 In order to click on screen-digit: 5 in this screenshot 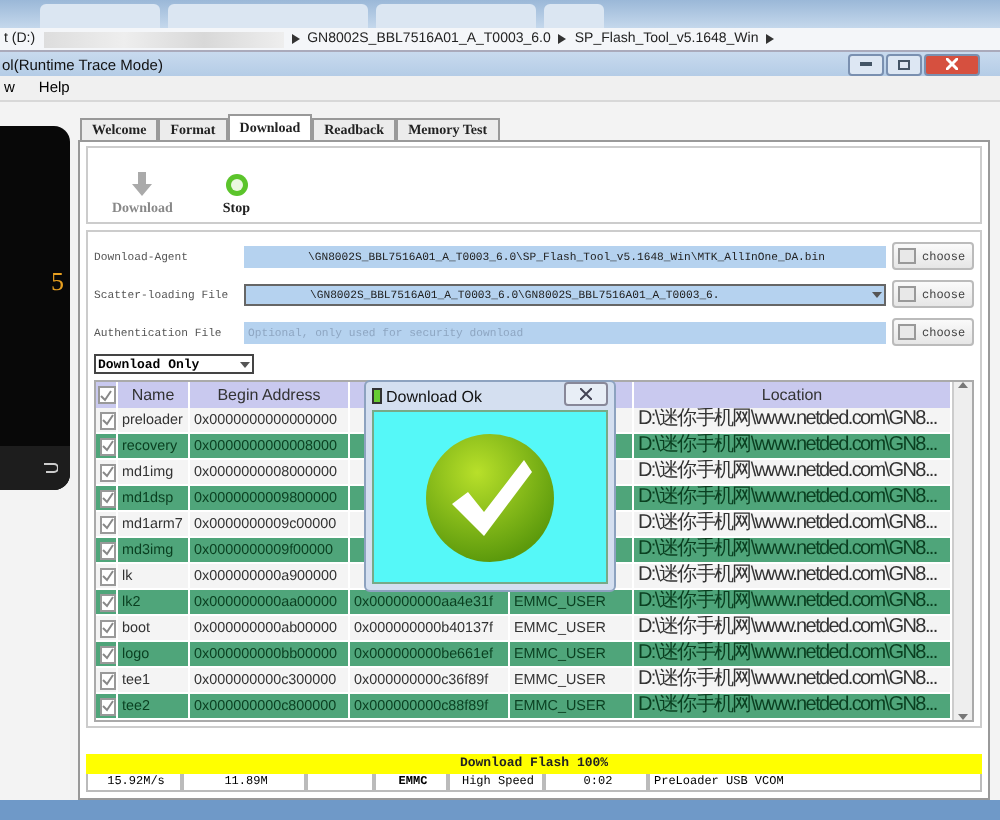, I will do `click(57, 282)`.